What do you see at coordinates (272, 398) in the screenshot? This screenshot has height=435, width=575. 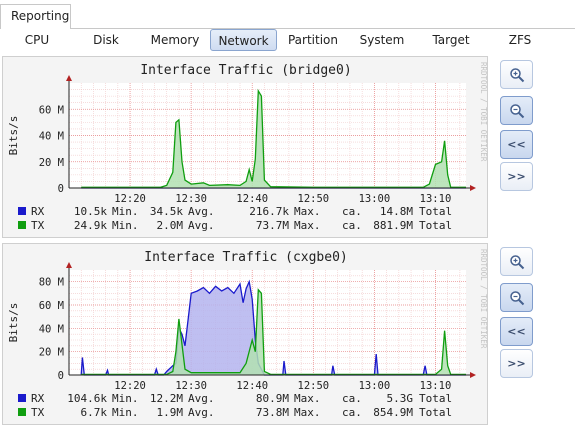 I see `legend-max: 80.9M` at bounding box center [272, 398].